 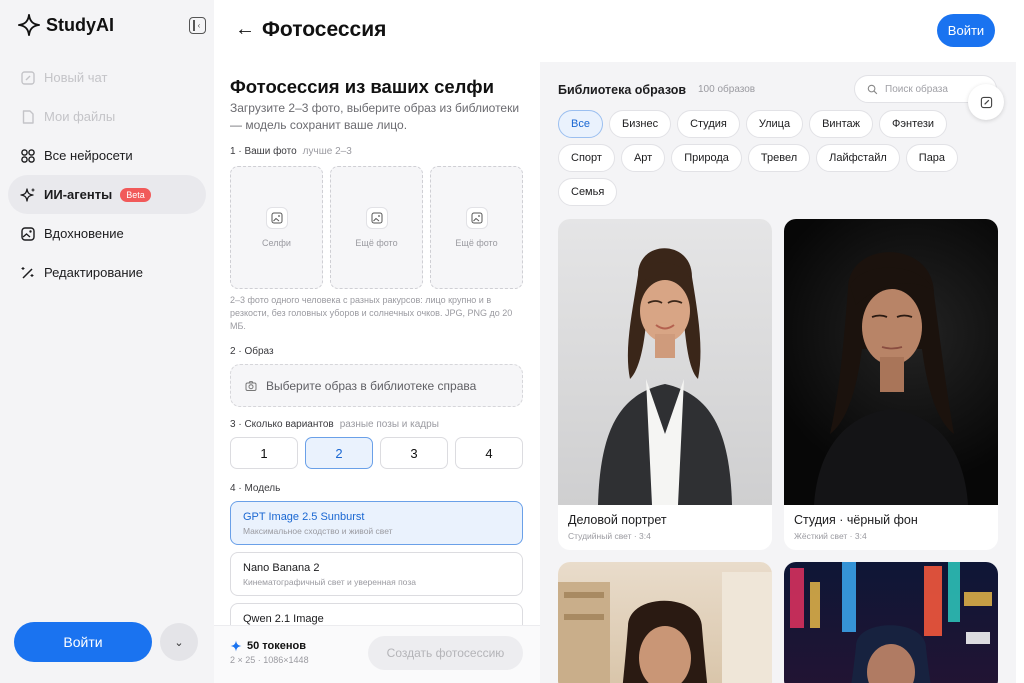 I want to click on token-count: 50 токенов, so click(x=277, y=646).